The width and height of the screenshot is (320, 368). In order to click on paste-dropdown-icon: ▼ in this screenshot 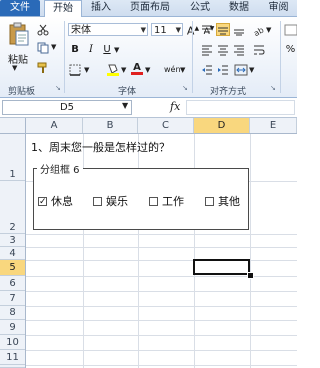, I will do `click(14, 68)`.